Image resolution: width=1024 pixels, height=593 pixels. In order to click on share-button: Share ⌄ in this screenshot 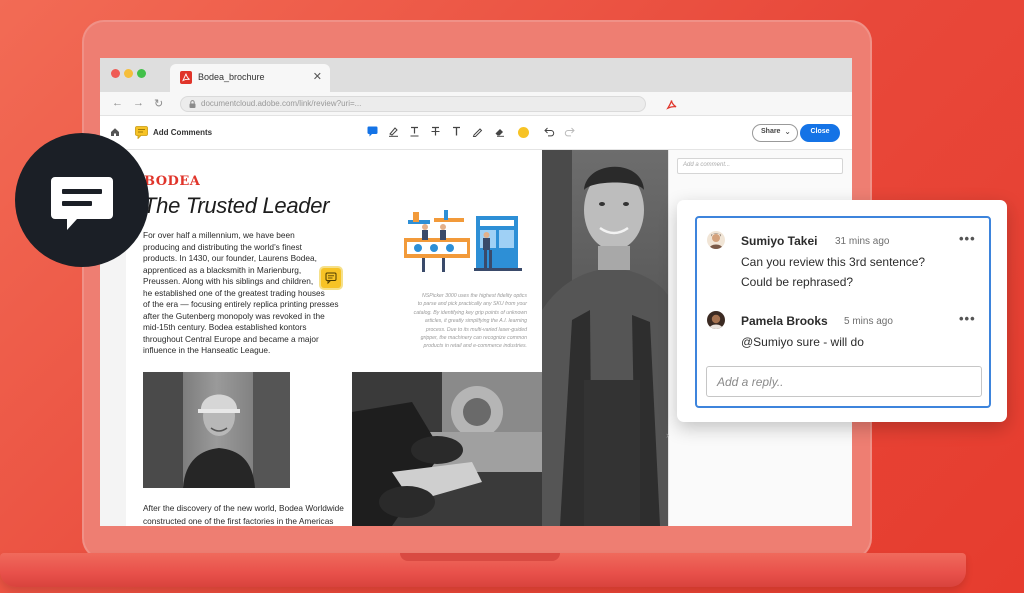, I will do `click(775, 133)`.